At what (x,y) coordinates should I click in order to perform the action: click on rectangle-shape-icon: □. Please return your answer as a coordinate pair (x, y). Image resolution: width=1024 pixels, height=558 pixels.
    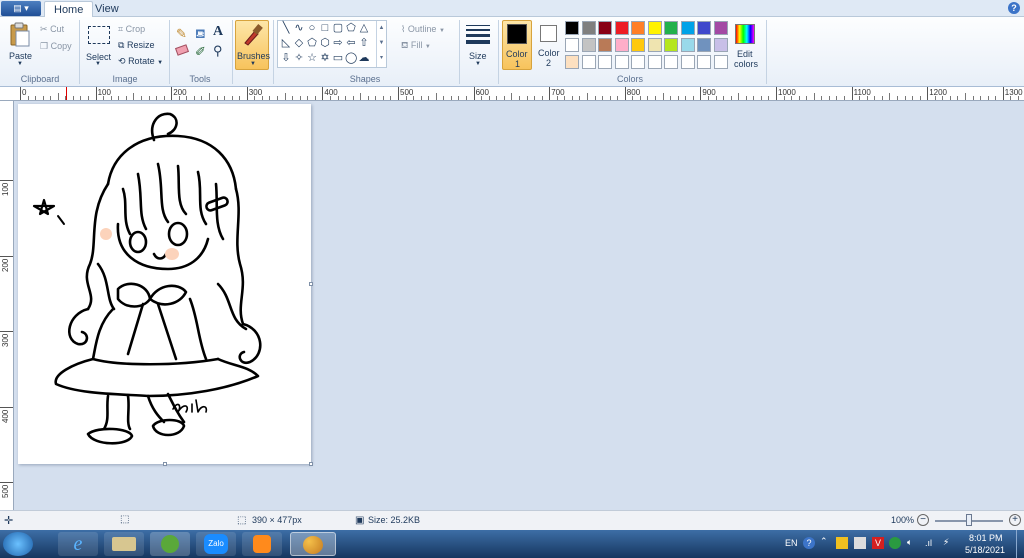
    Looking at the image, I should click on (325, 28).